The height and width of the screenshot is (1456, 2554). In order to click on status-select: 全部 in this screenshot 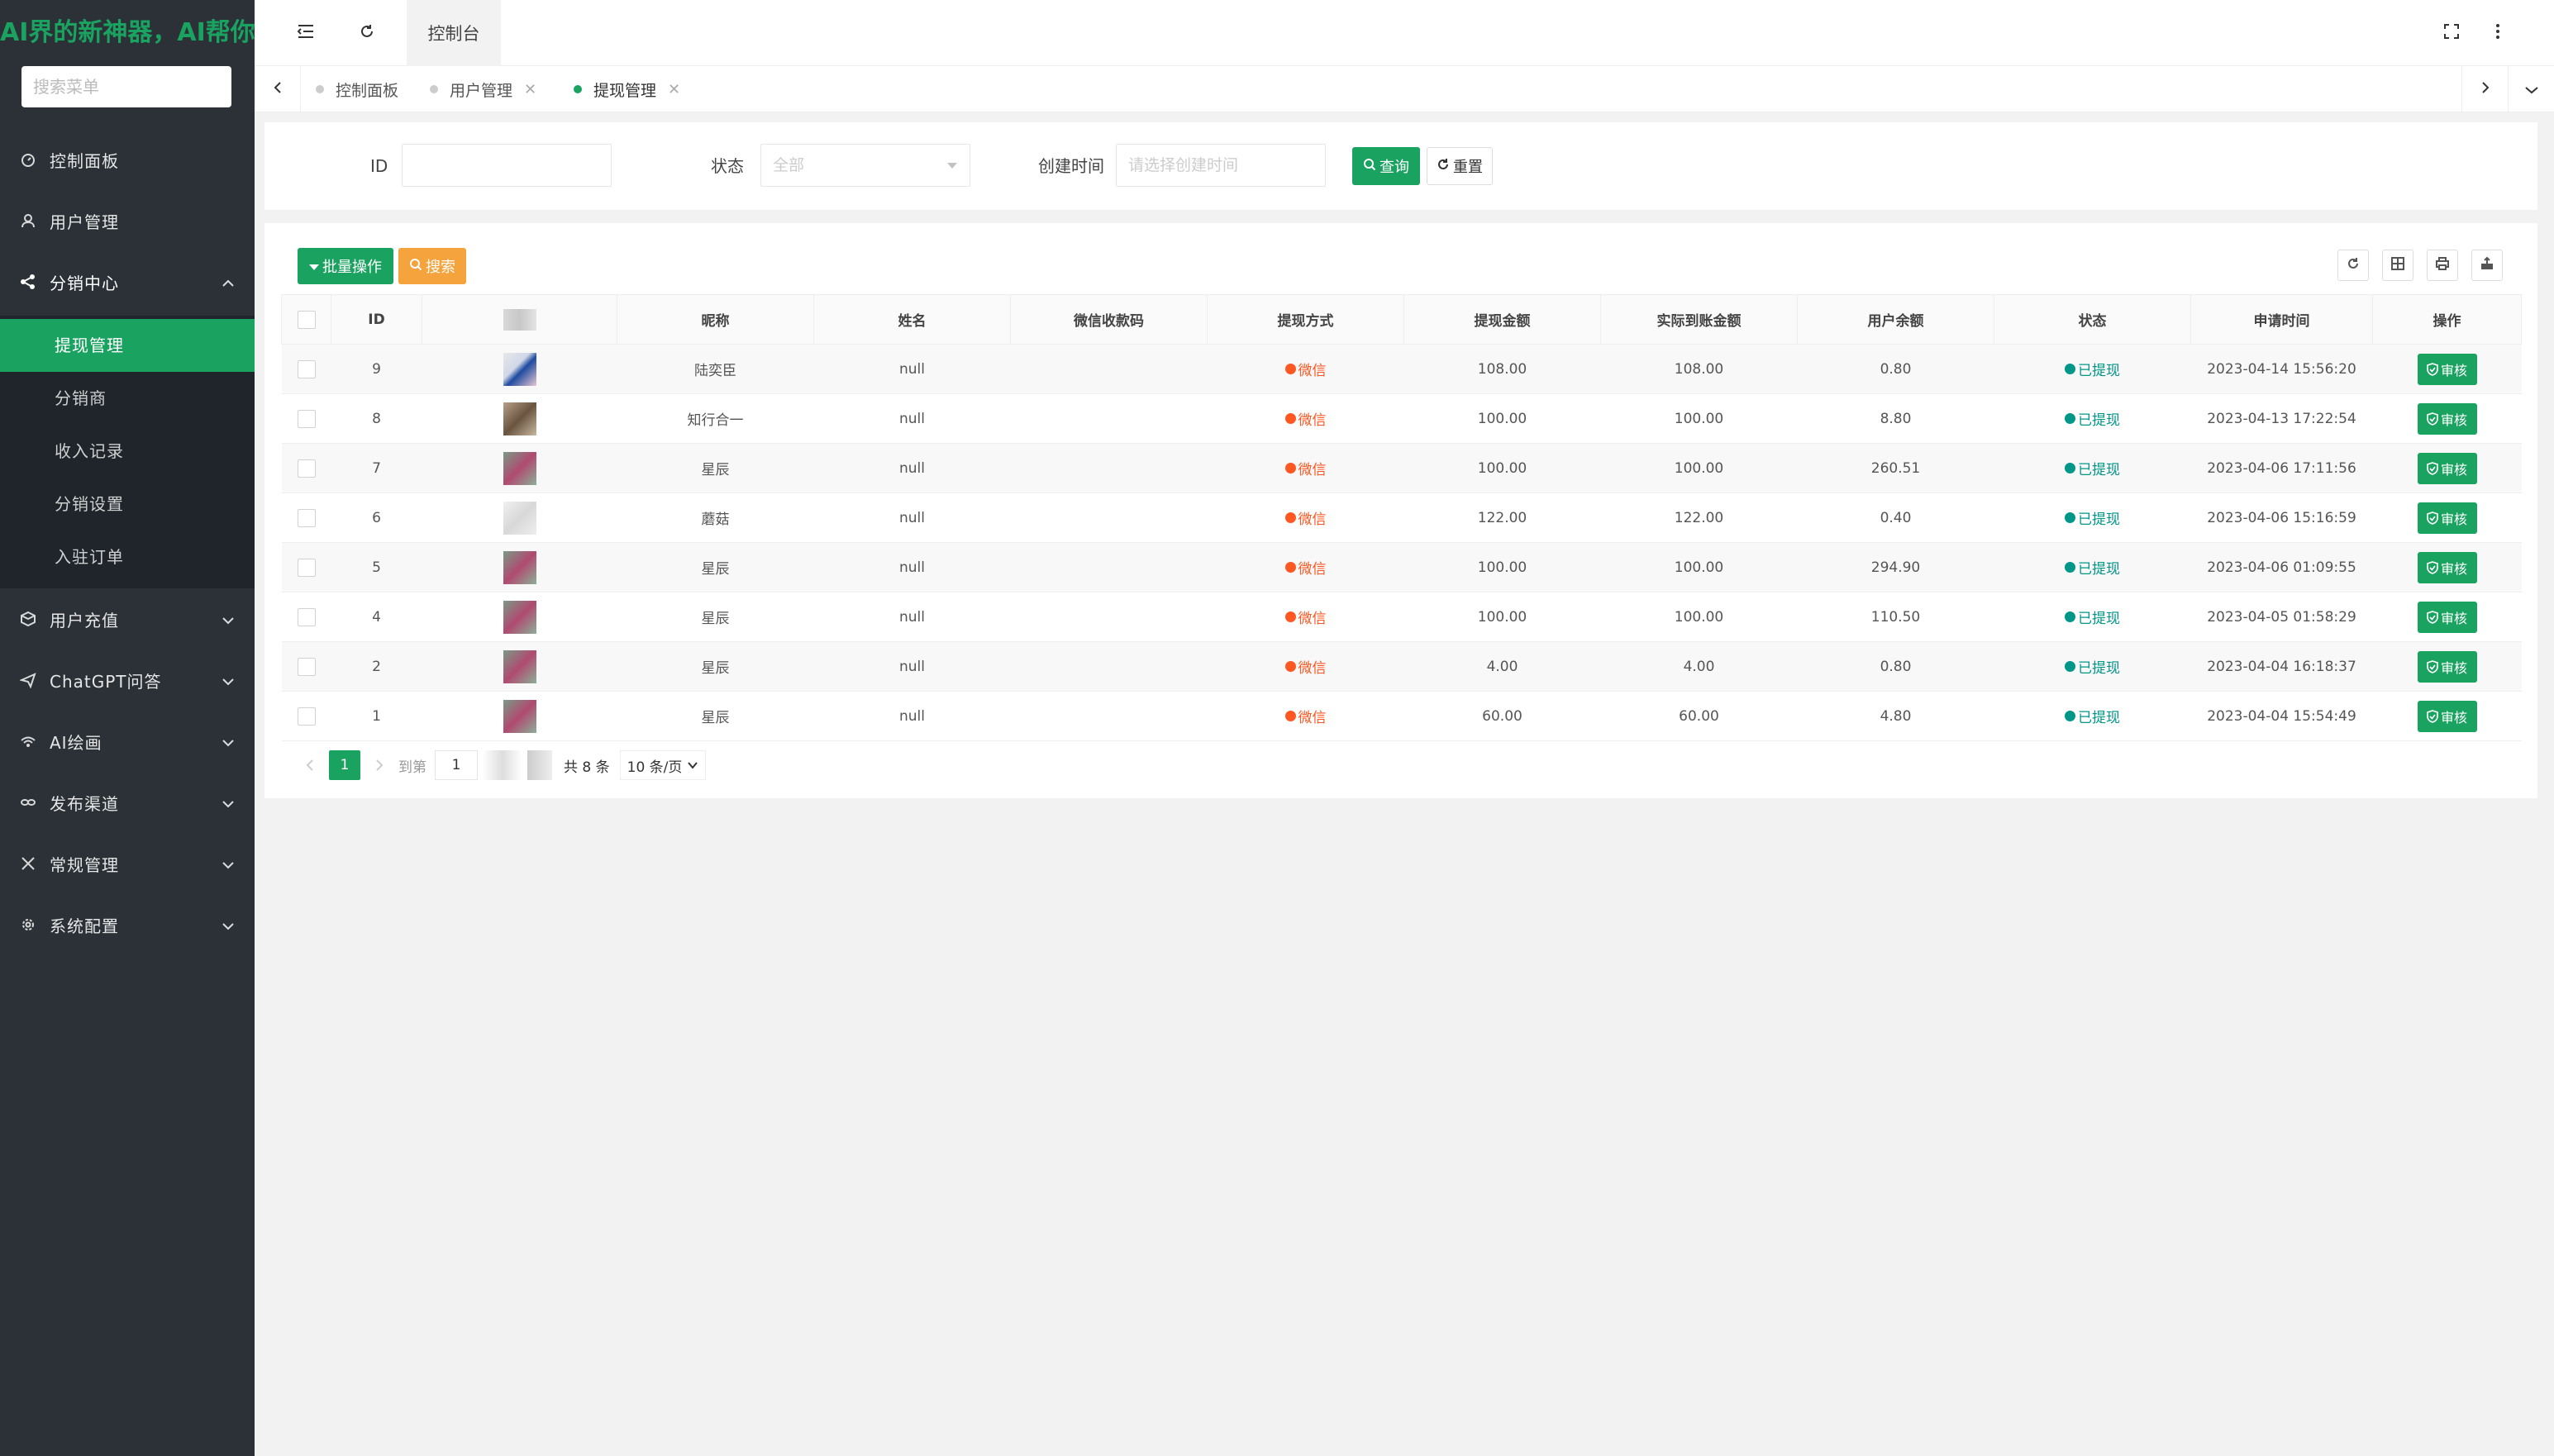, I will do `click(865, 165)`.